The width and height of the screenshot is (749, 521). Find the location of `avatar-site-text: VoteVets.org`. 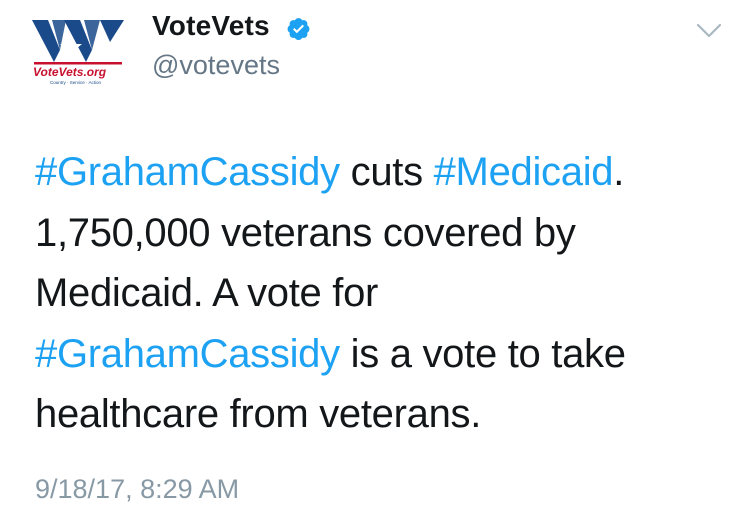

avatar-site-text: VoteVets.org is located at coordinates (70, 72).